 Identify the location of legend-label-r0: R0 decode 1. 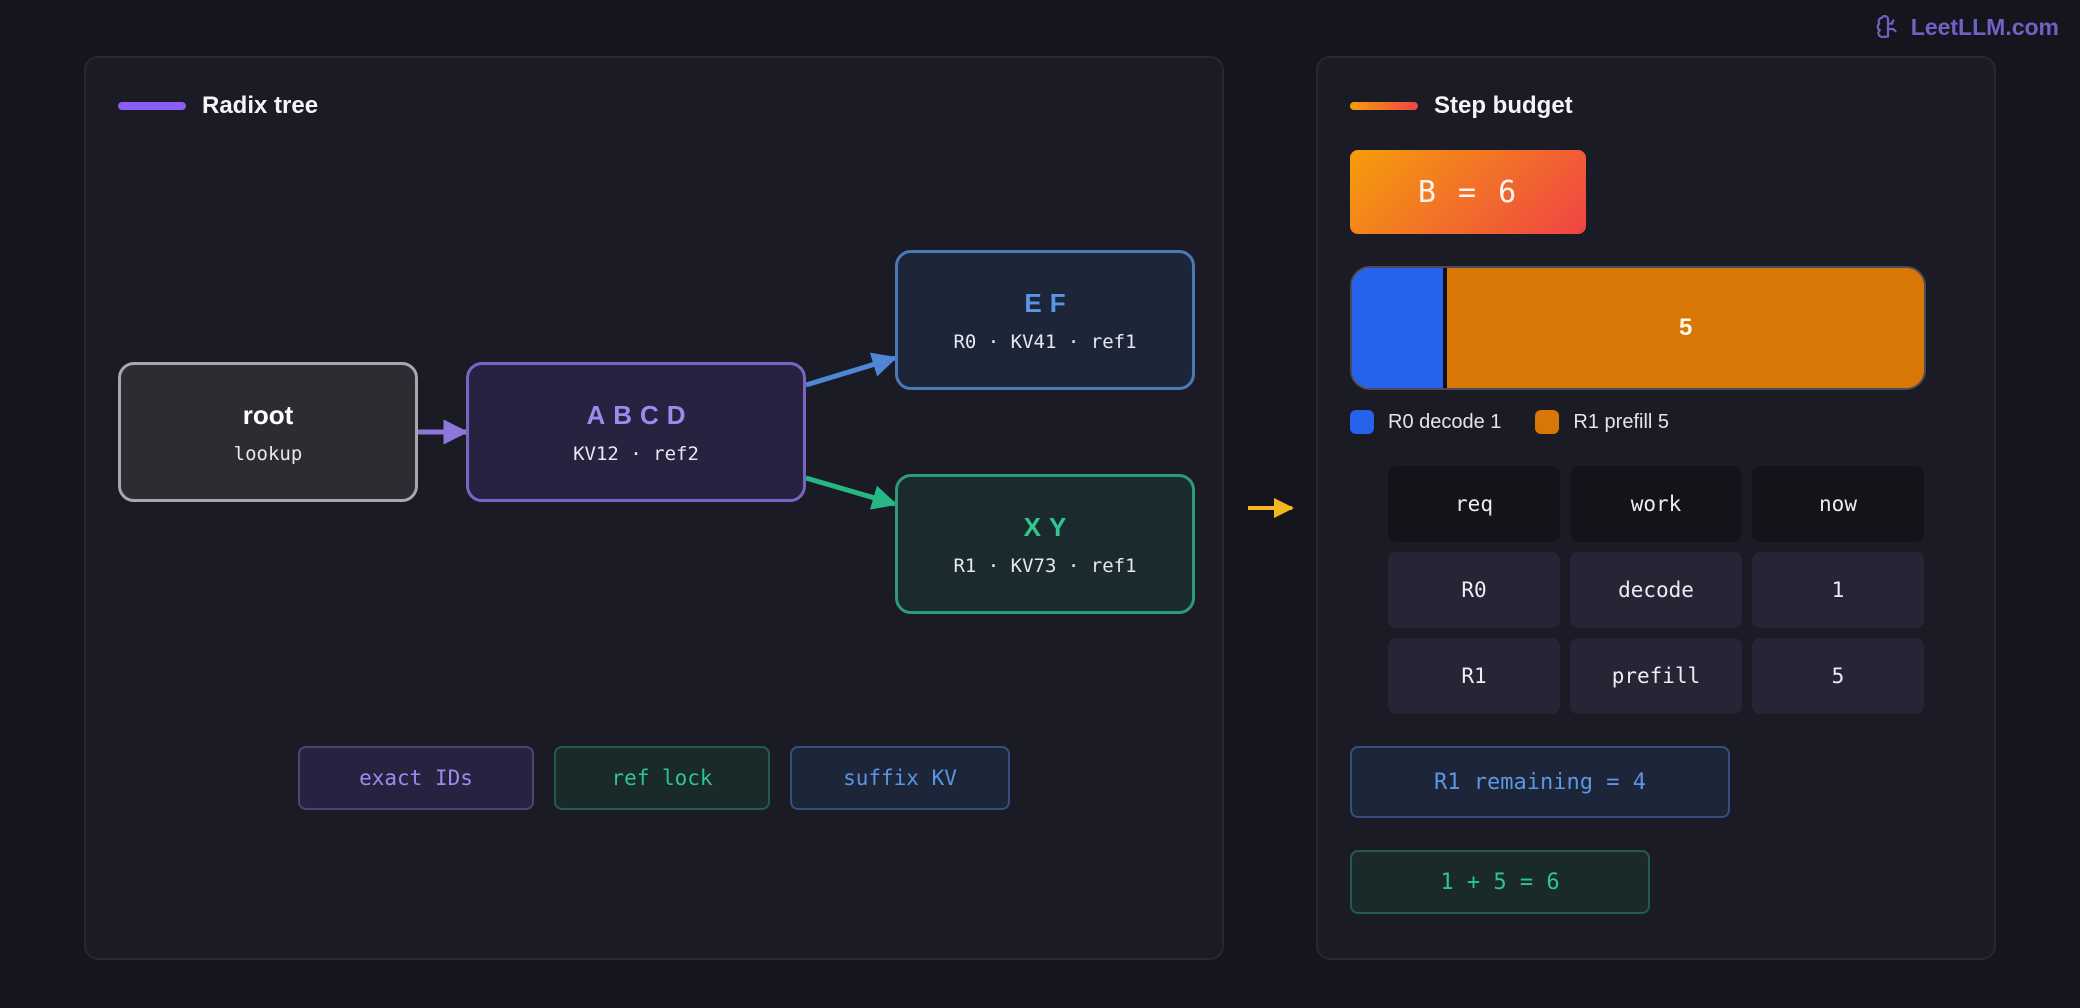
(1445, 421).